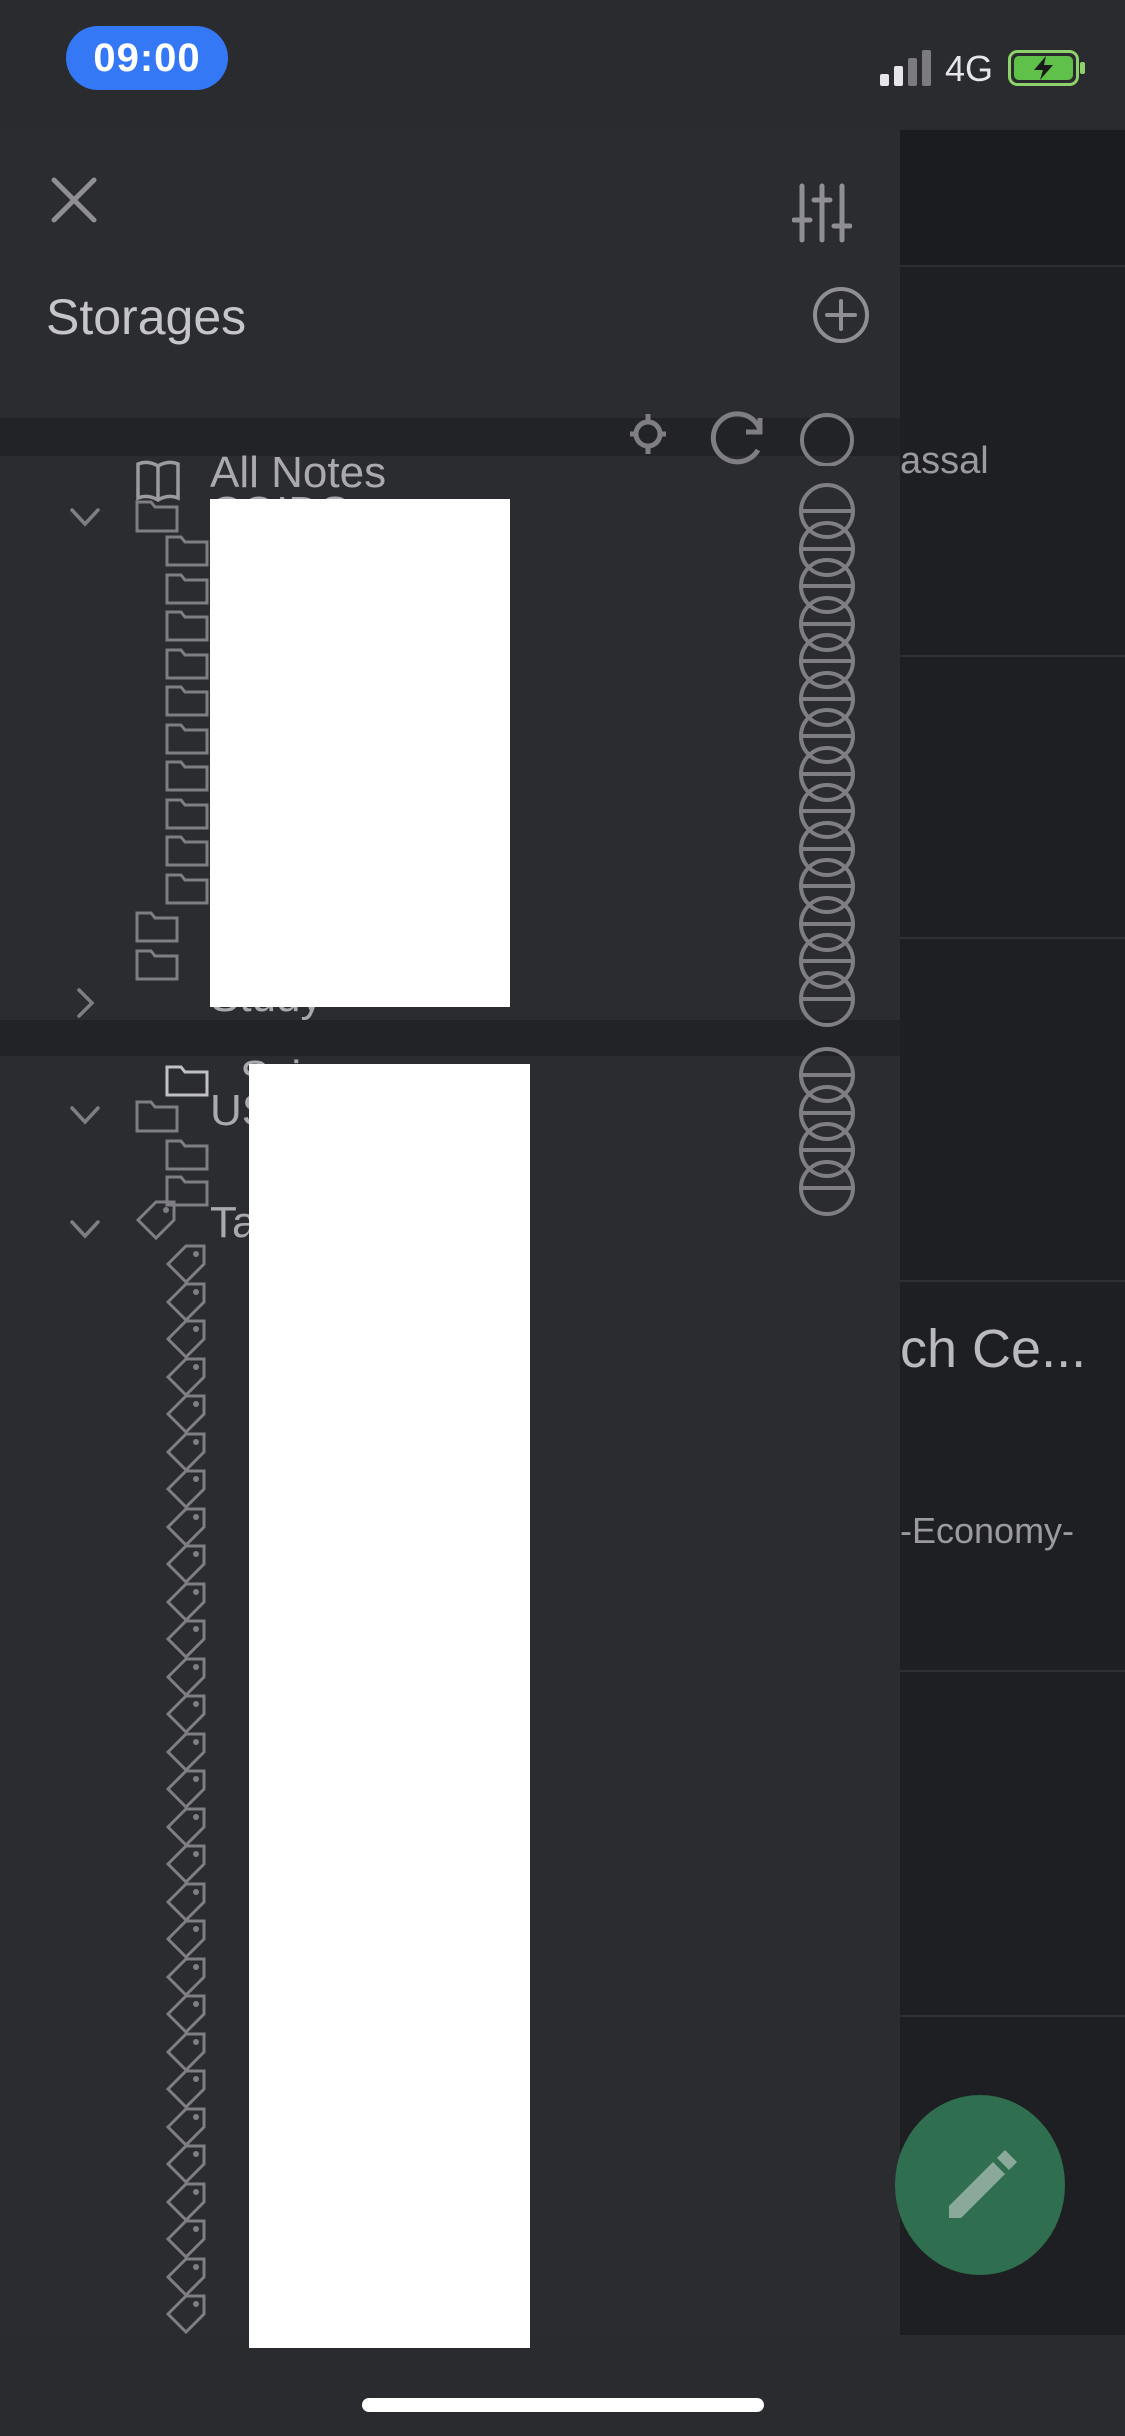 This screenshot has height=2436, width=1125. What do you see at coordinates (74, 200) in the screenshot?
I see `close-icon` at bounding box center [74, 200].